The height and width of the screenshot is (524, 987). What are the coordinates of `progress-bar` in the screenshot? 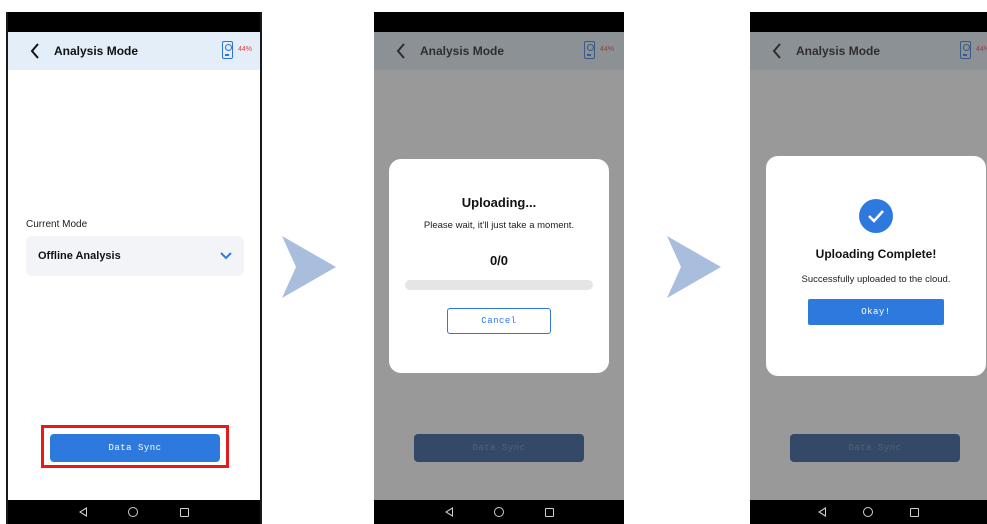 It's located at (499, 285).